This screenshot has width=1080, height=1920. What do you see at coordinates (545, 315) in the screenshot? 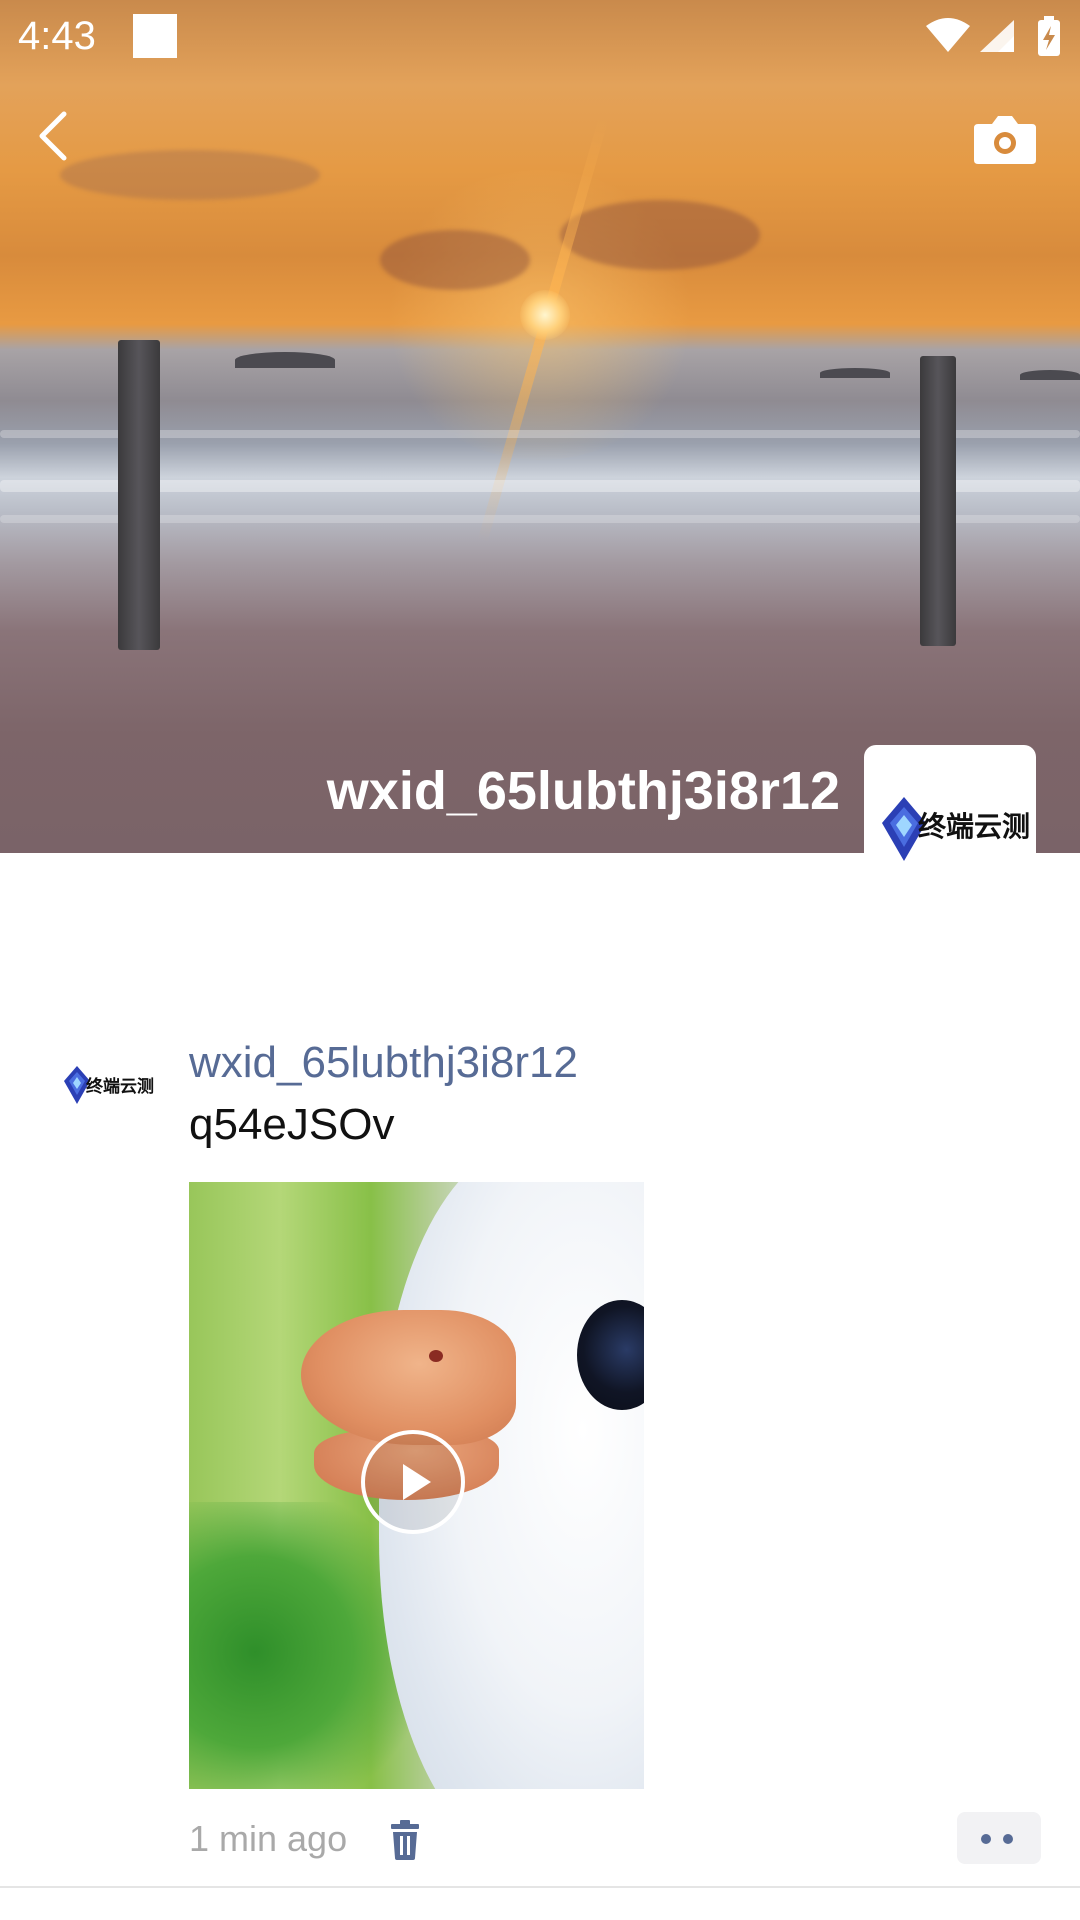
I see `sun` at bounding box center [545, 315].